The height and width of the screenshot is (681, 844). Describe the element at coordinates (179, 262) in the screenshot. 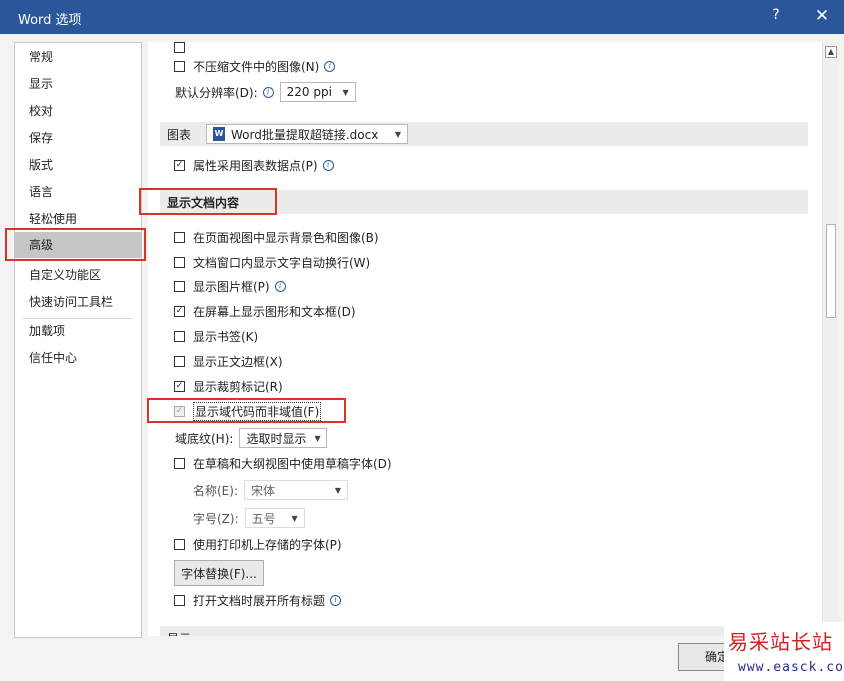

I see `checkbox-wrap-text` at that location.